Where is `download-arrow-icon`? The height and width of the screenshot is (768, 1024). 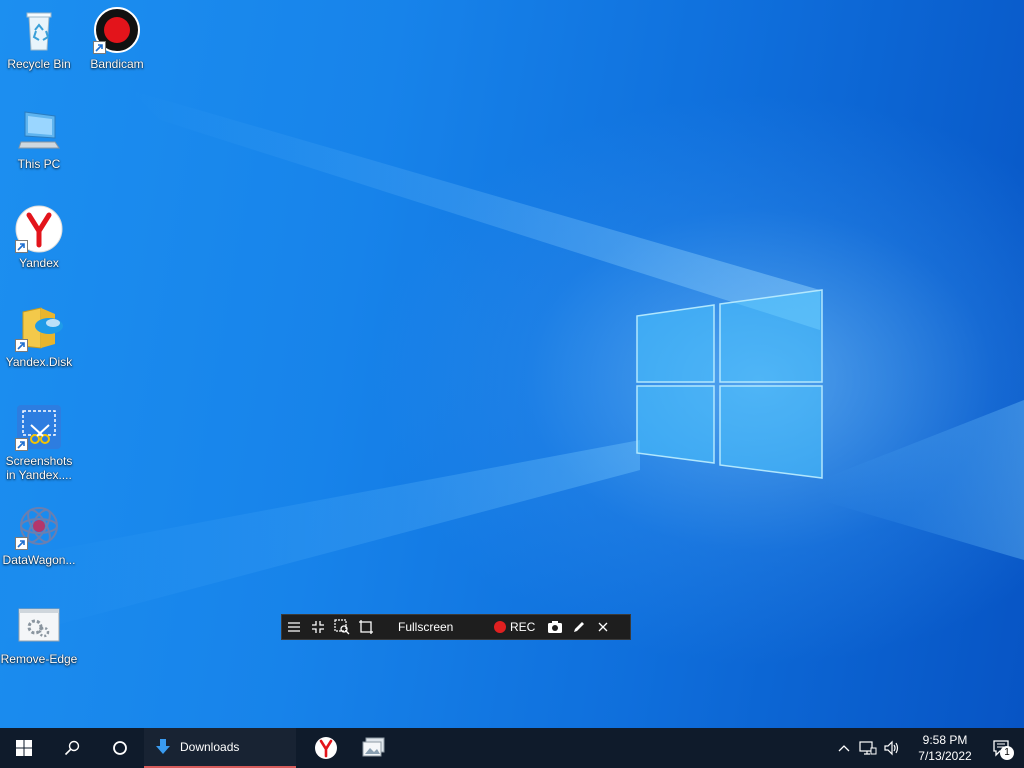 download-arrow-icon is located at coordinates (163, 746).